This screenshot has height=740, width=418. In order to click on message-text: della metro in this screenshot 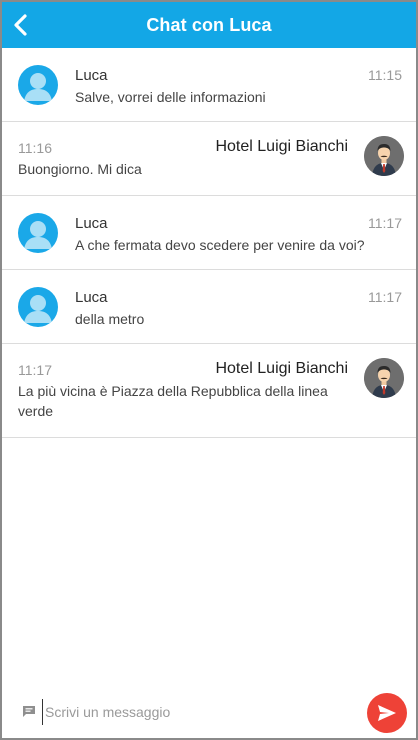, I will do `click(110, 319)`.